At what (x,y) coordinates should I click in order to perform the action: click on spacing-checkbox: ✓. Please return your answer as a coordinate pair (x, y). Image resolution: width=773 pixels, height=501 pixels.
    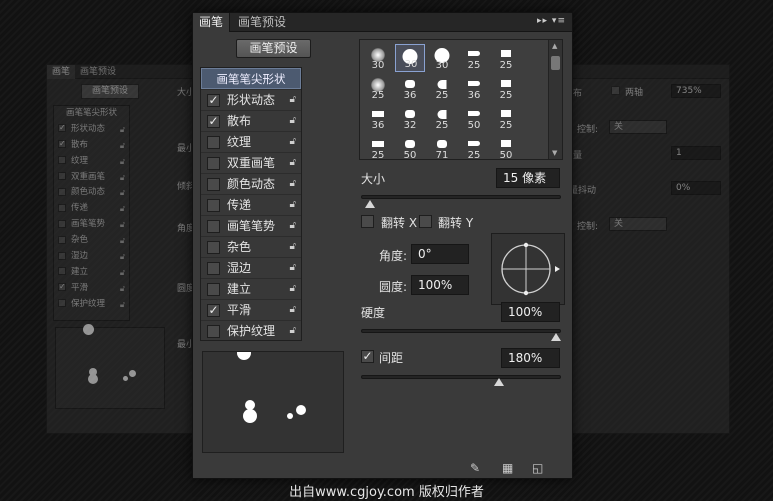
    Looking at the image, I should click on (367, 356).